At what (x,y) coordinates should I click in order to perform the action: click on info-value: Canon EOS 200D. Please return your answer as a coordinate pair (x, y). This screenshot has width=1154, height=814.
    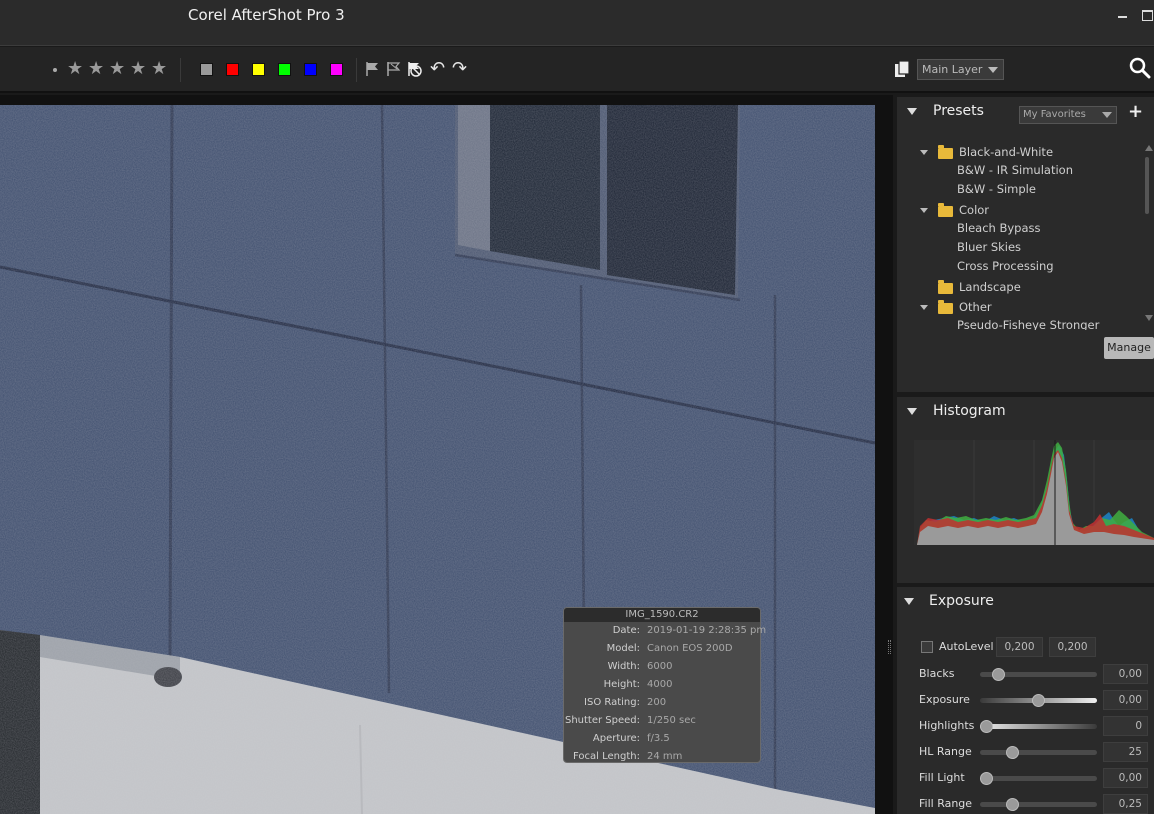
    Looking at the image, I should click on (690, 648).